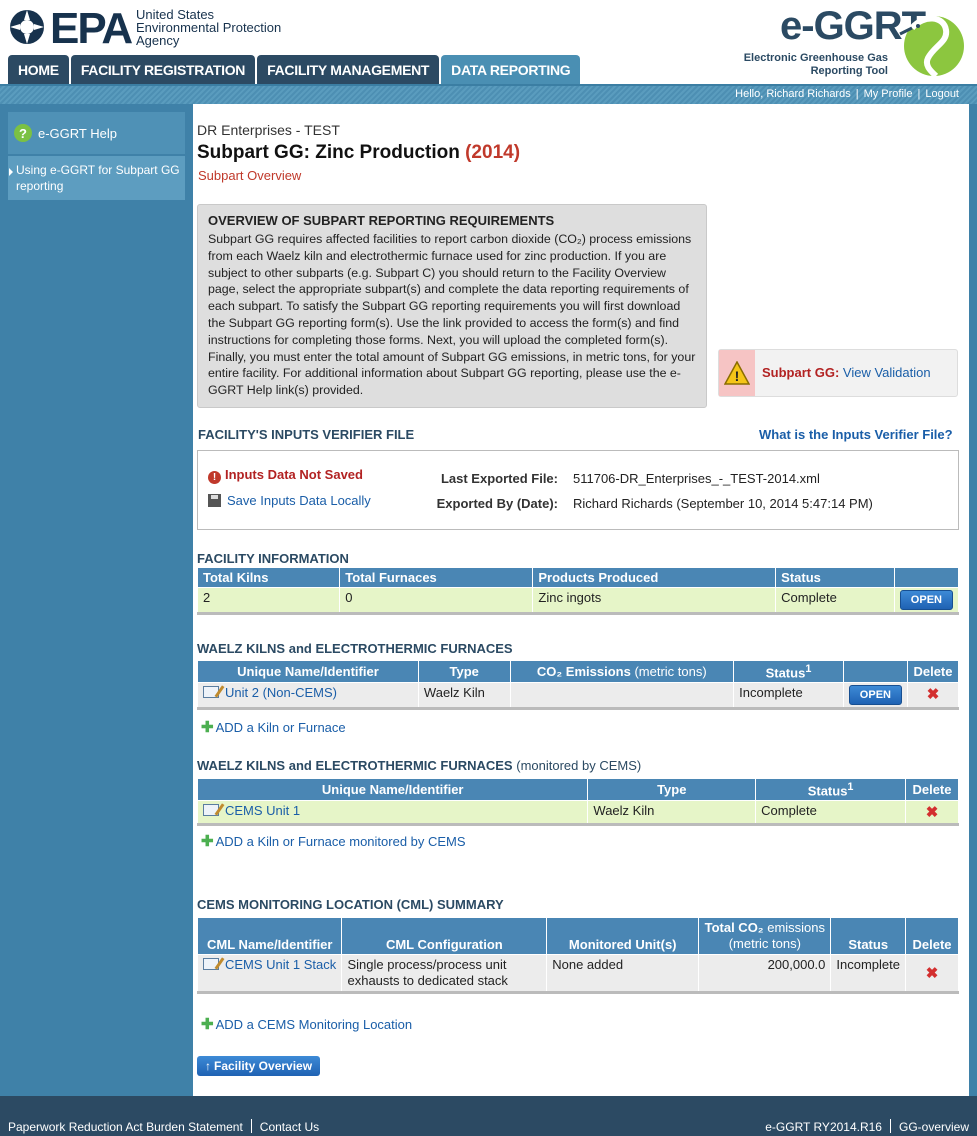  I want to click on epa-flower-icon, so click(27, 27).